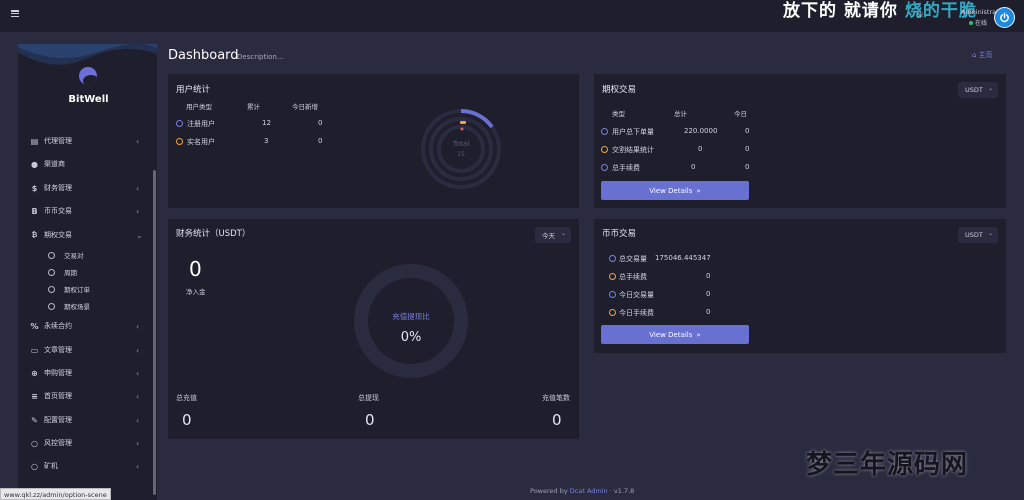 The image size is (1024, 500). I want to click on sidebar-item-articles: ▭ 文章管理 ‹, so click(87, 350).